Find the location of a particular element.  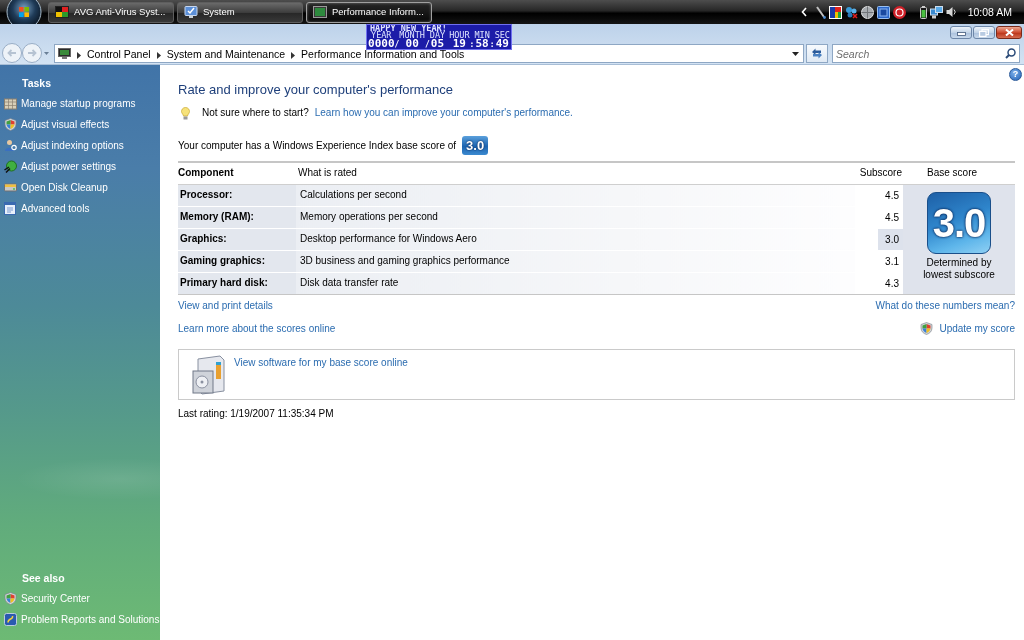

plug-icon is located at coordinates (10, 166).